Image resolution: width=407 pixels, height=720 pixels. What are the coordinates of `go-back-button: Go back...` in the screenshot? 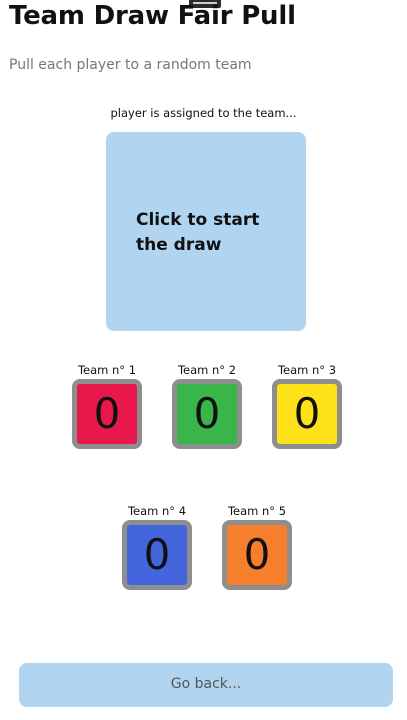 It's located at (206, 685).